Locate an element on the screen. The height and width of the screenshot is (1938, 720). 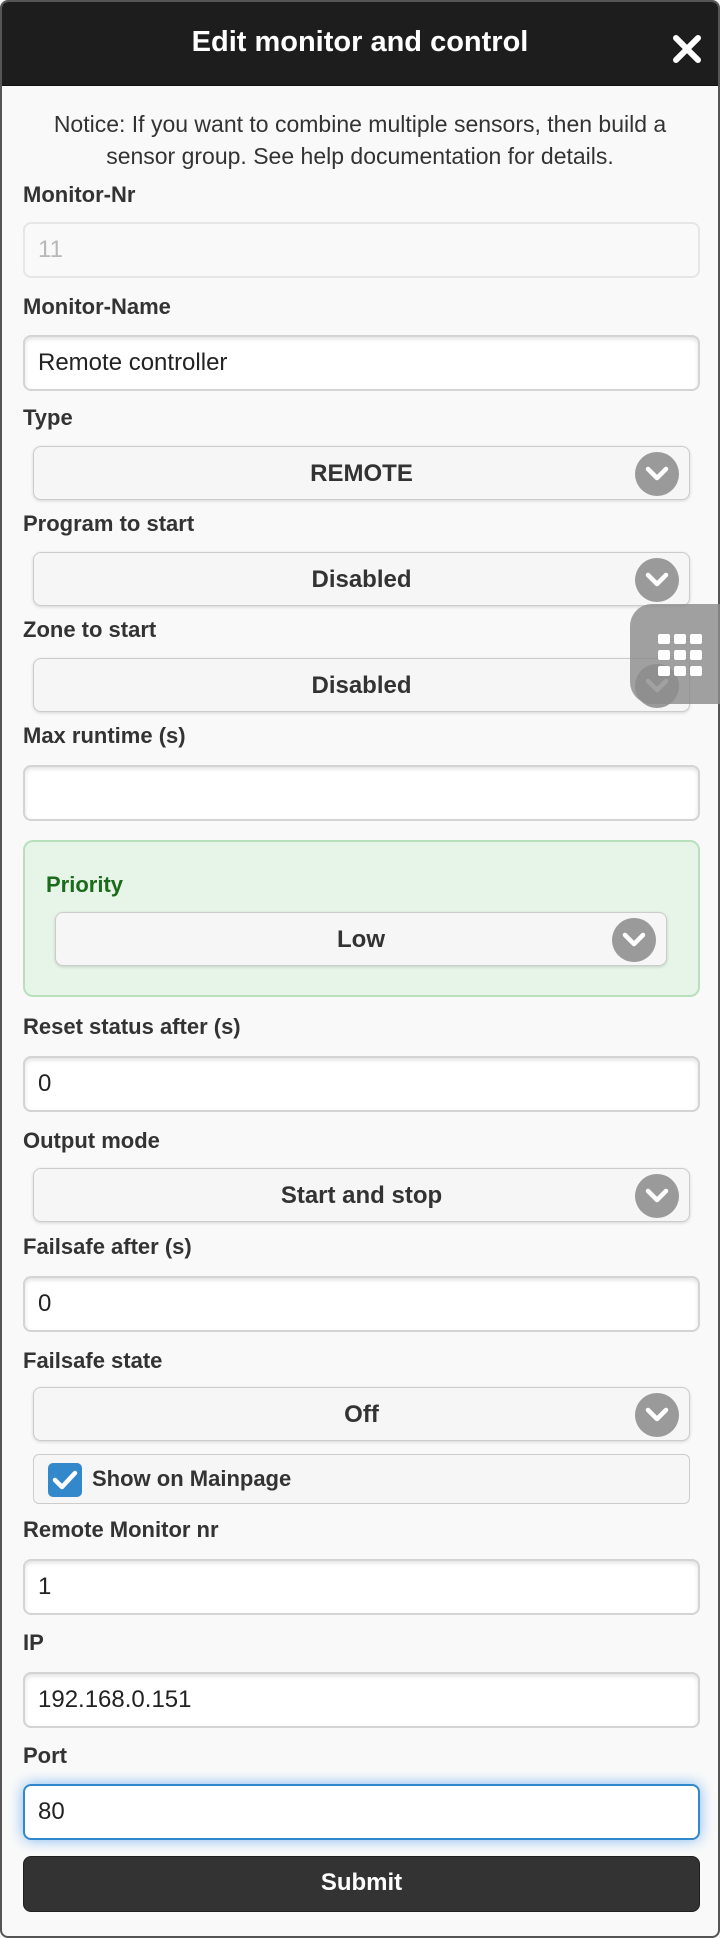
failsafe-state-value: Off is located at coordinates (361, 1414).